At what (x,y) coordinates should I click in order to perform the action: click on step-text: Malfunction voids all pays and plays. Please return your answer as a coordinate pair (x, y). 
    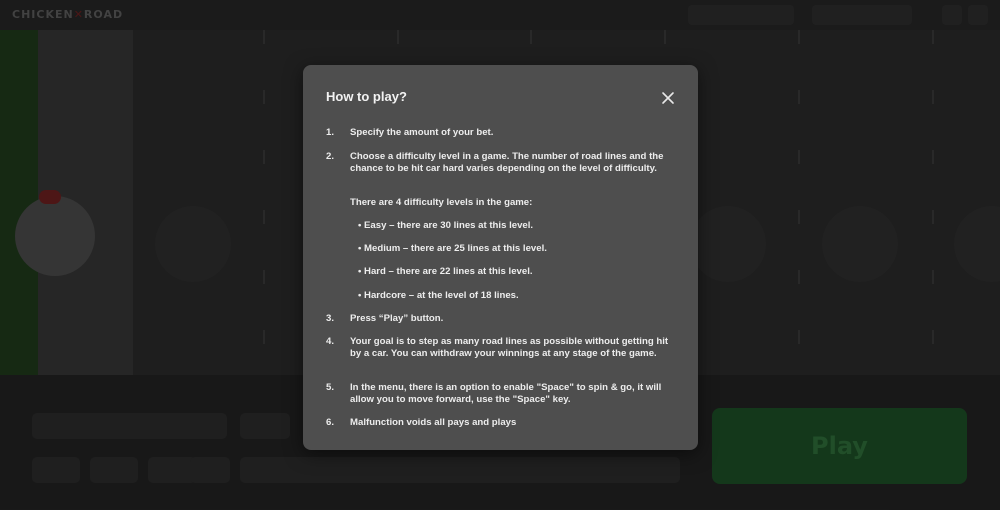
    Looking at the image, I should click on (433, 422).